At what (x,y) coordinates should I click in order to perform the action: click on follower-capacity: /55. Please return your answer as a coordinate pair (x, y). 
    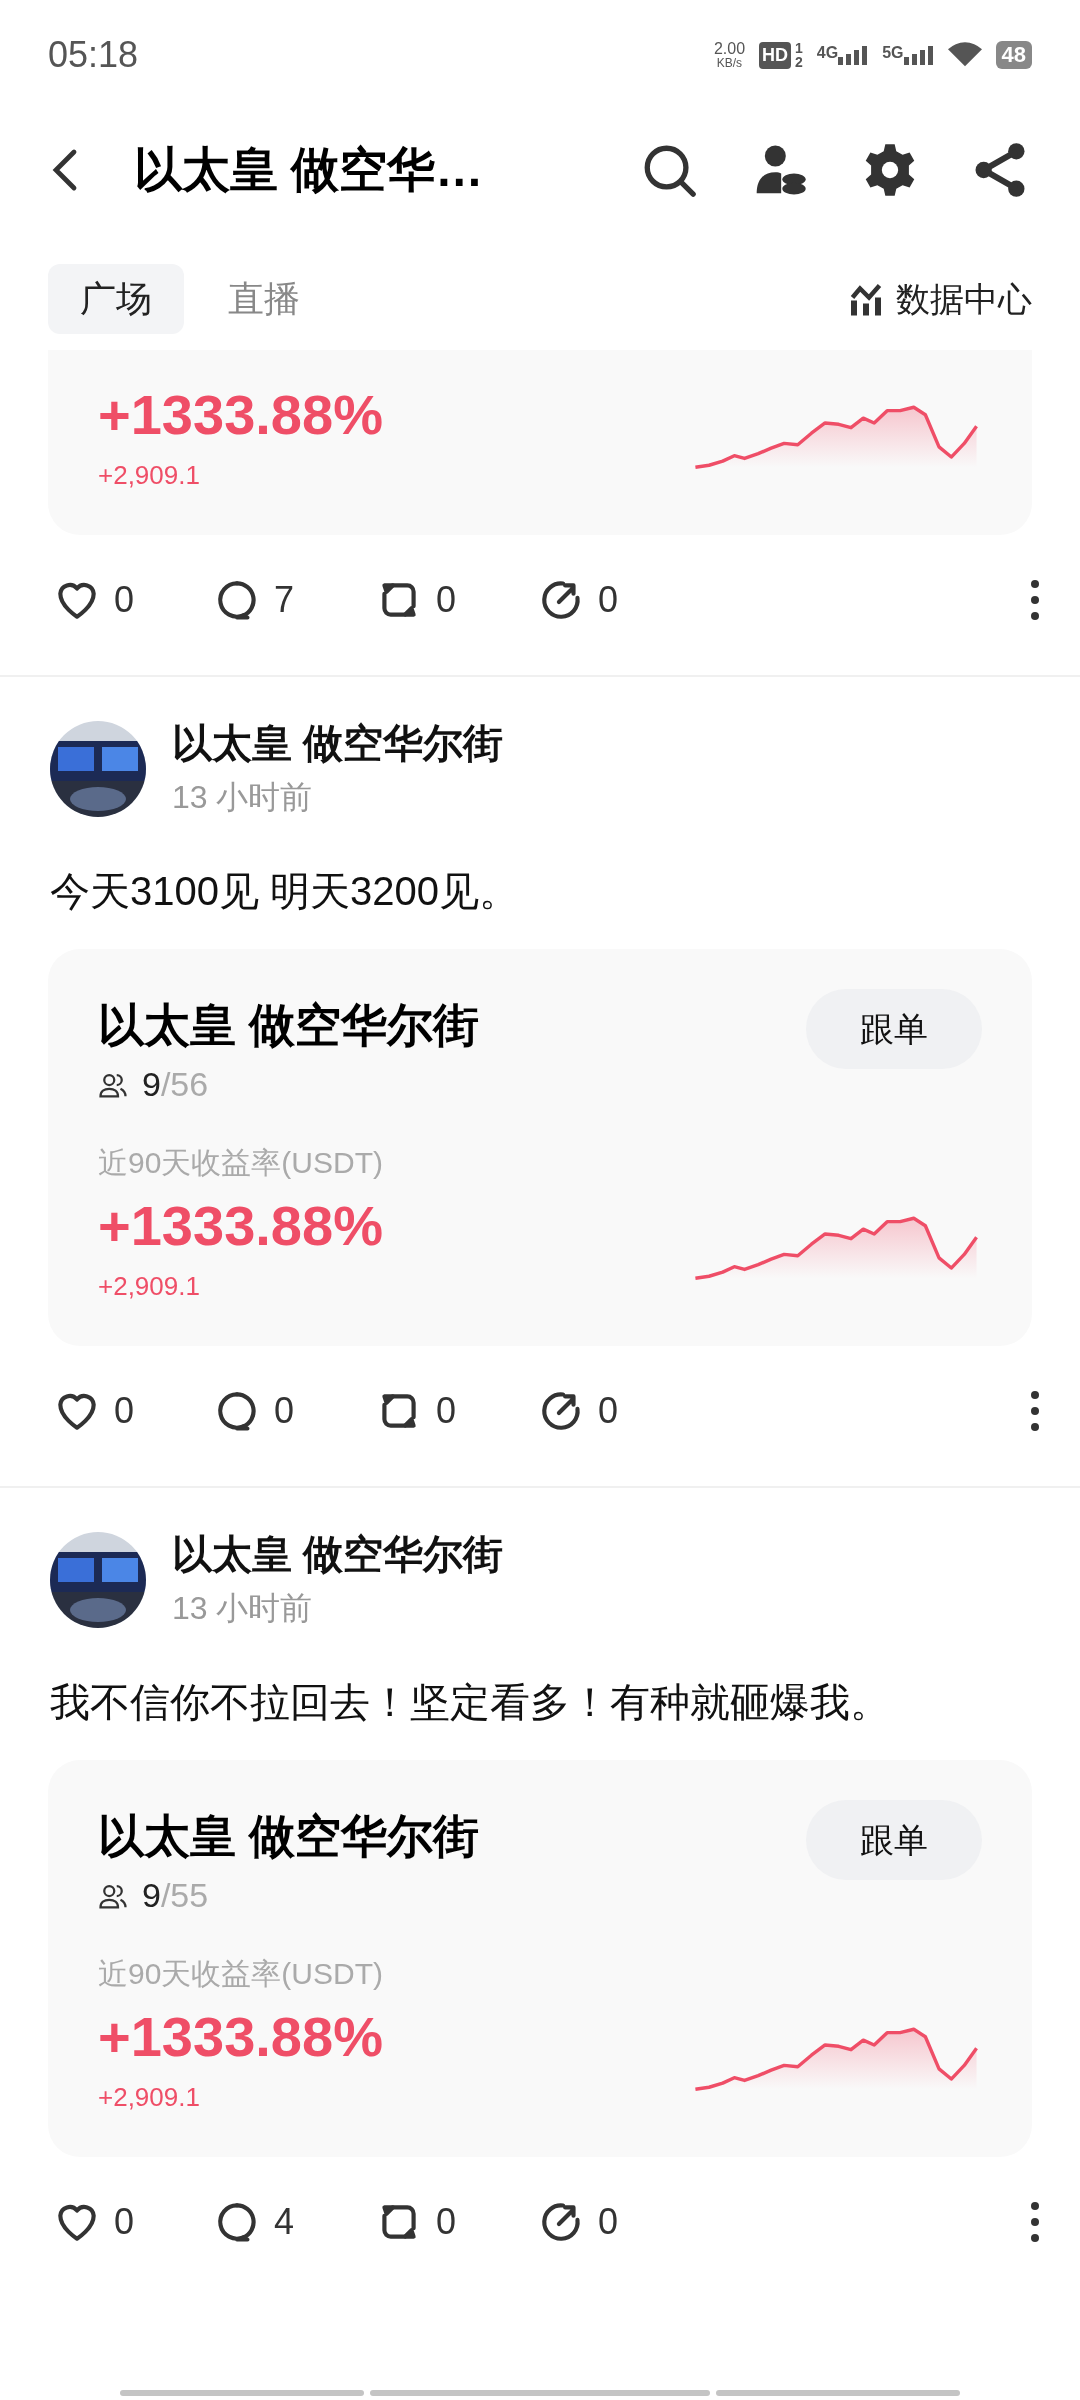
    Looking at the image, I should click on (184, 1895).